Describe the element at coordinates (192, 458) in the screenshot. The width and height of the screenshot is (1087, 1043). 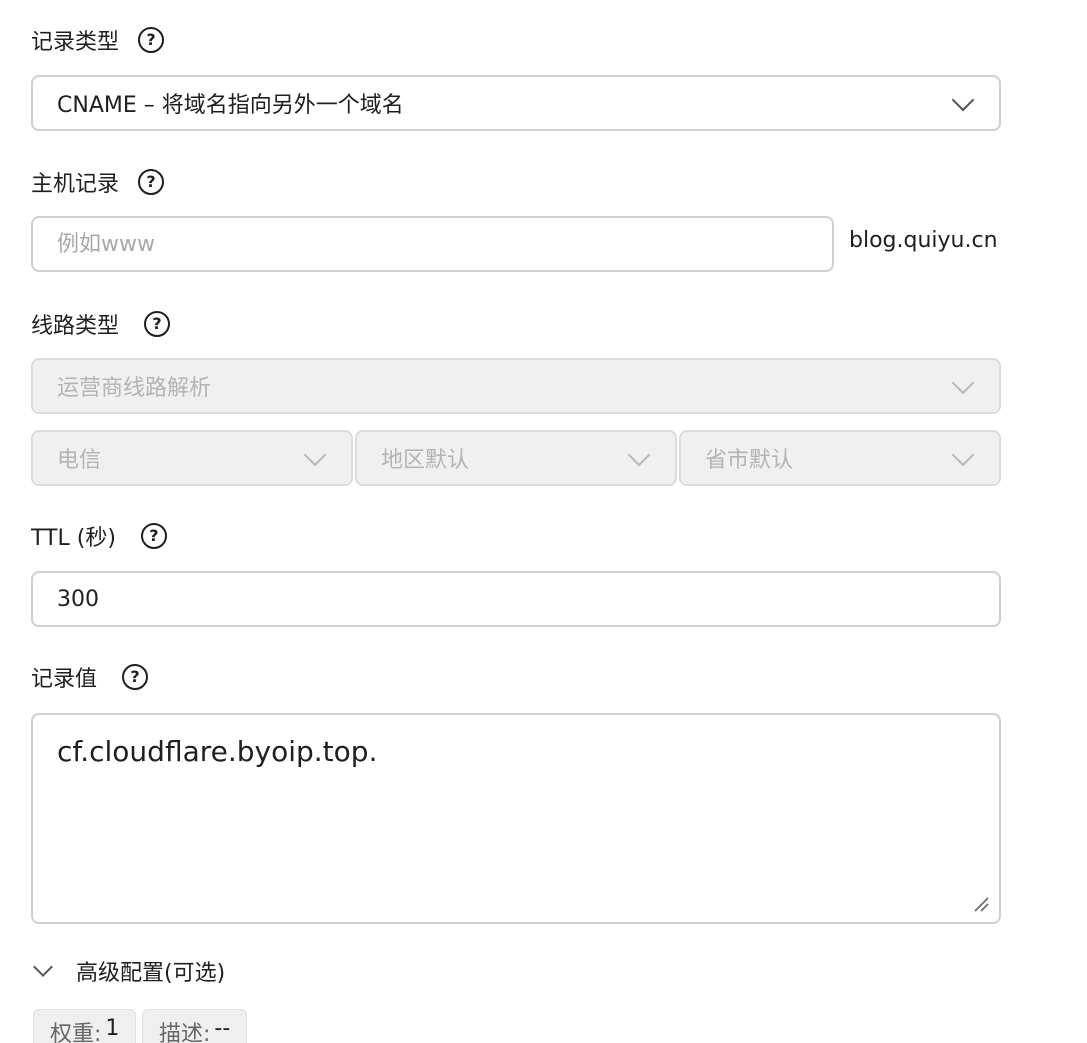
I see `isp-select: 电信` at that location.